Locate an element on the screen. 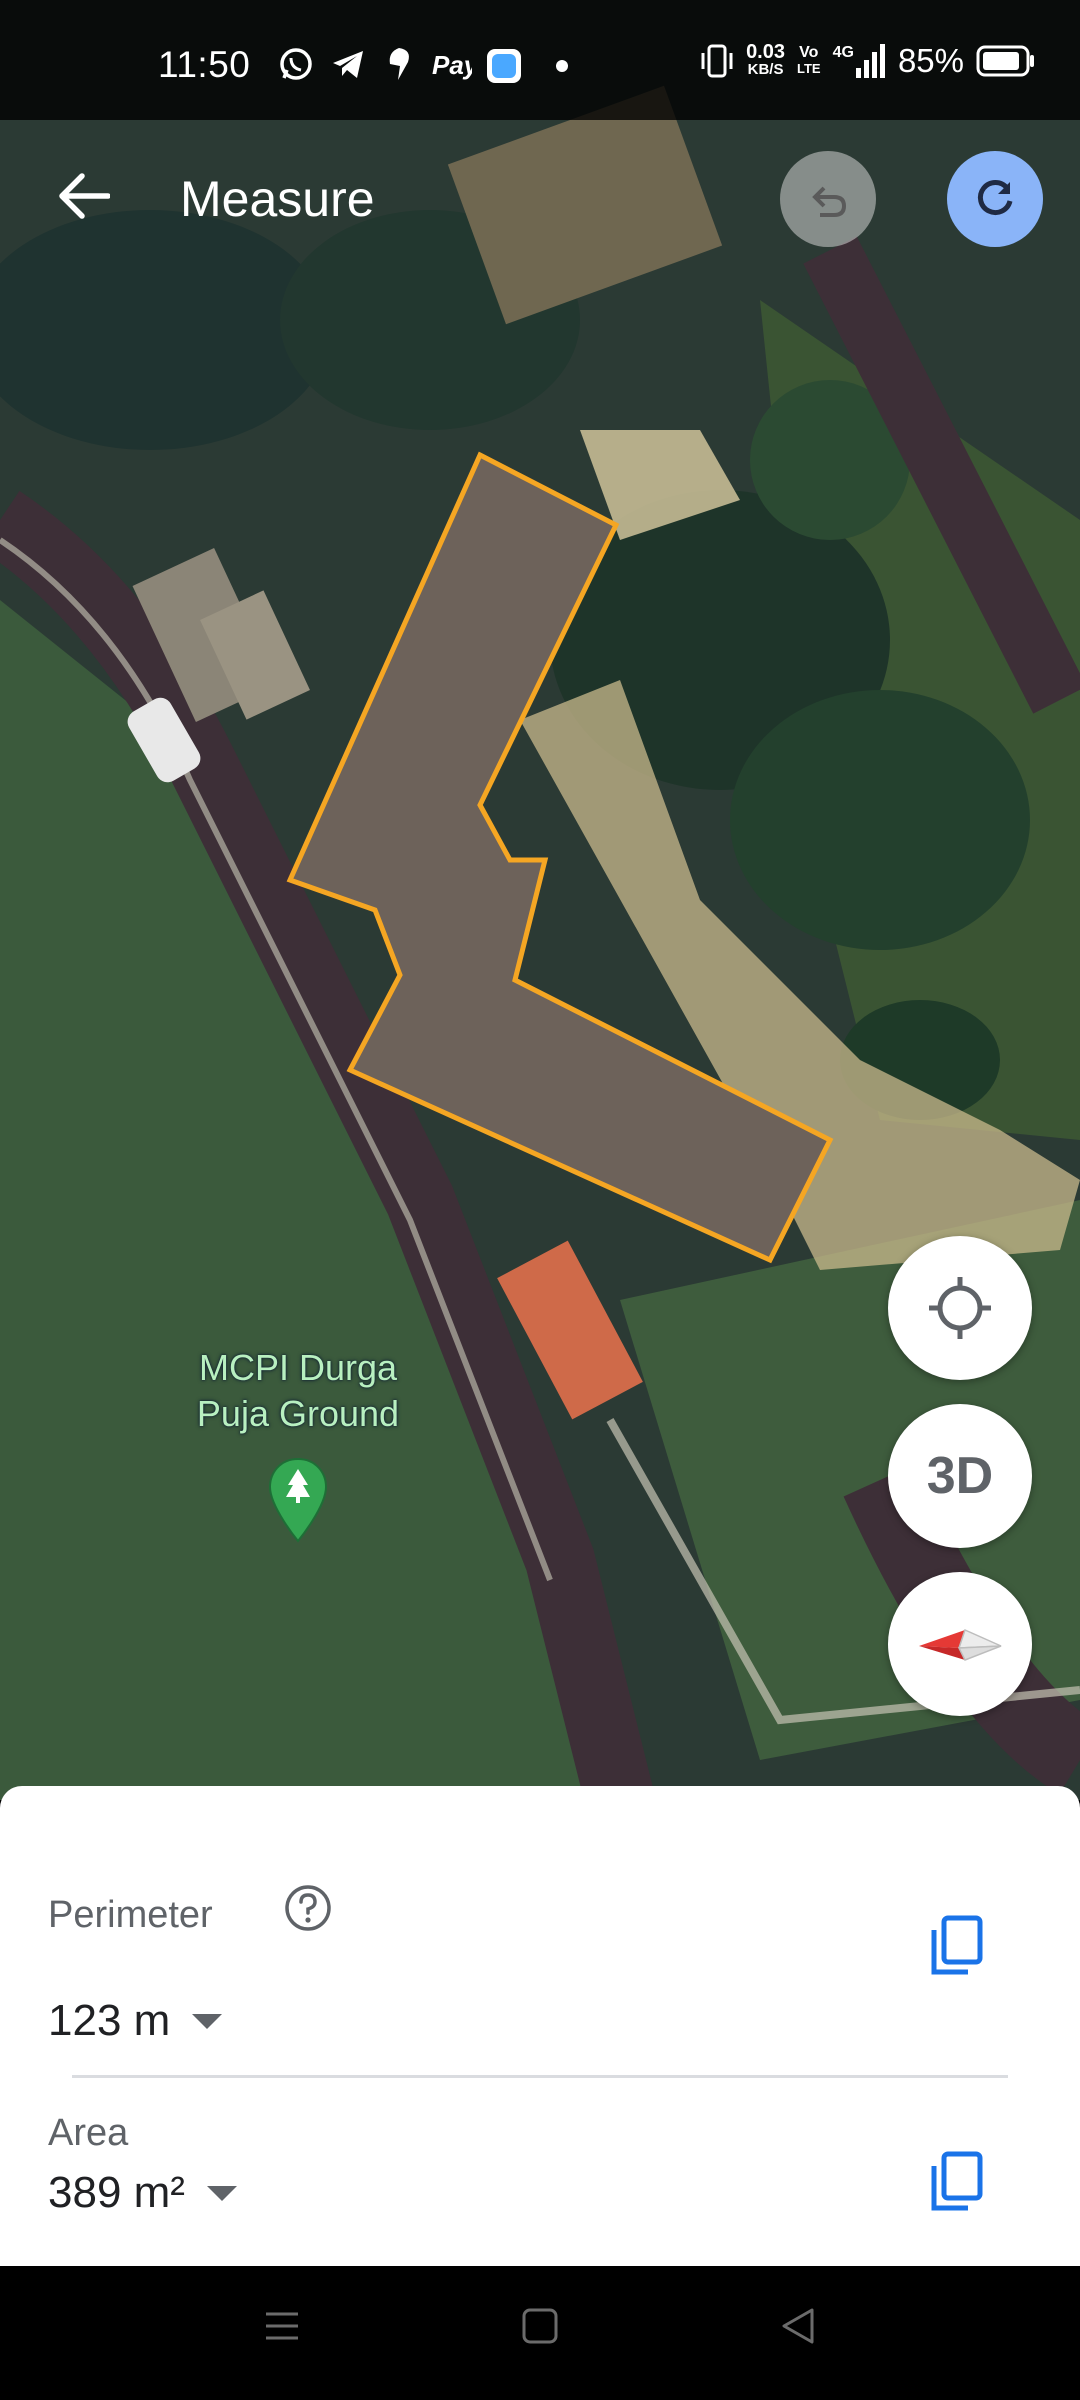  perimeter-value: 123 m is located at coordinates (109, 2020).